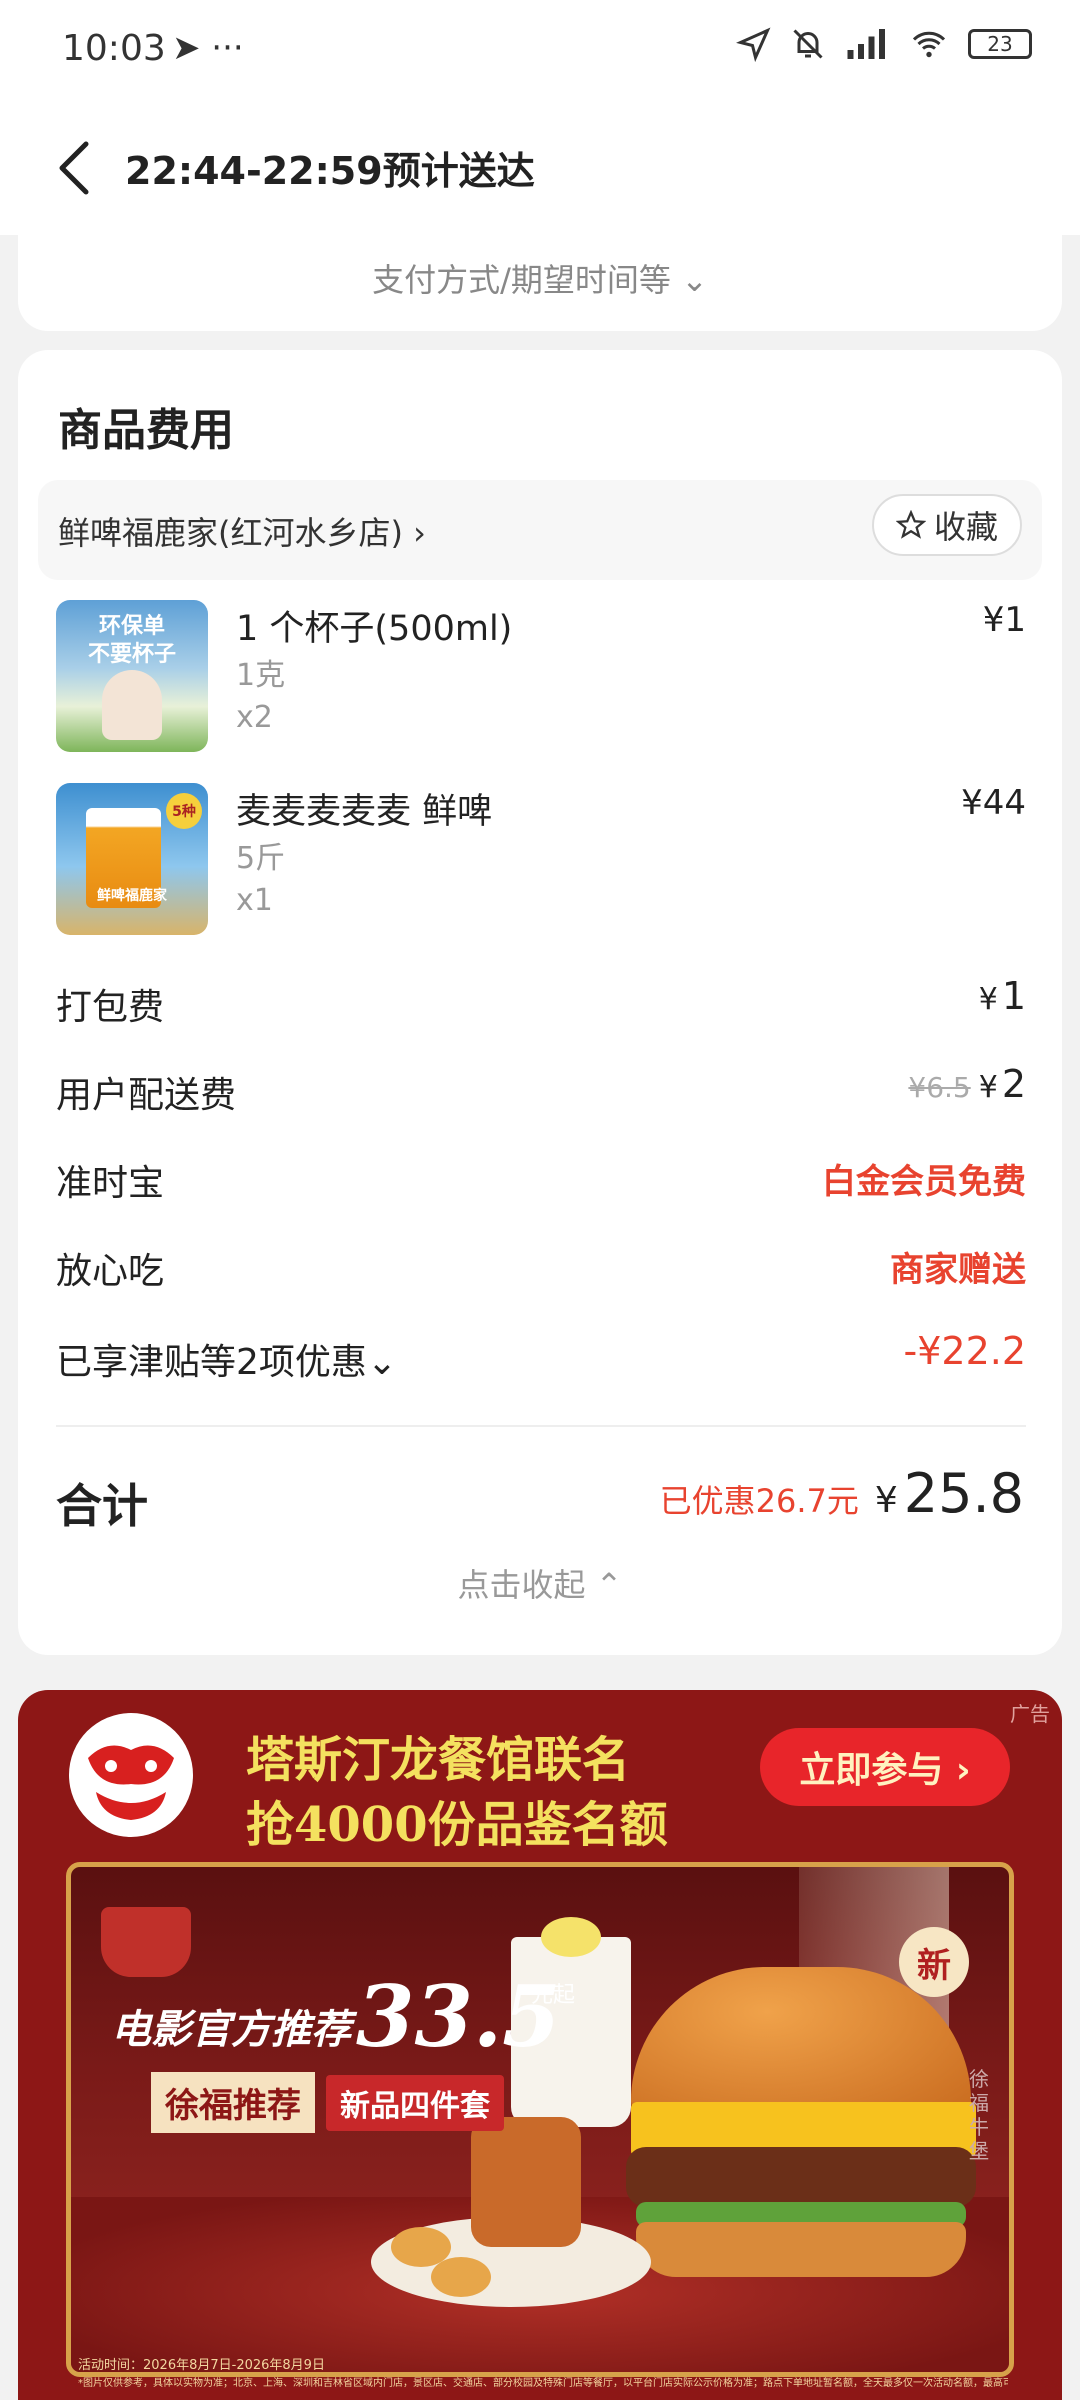  I want to click on list-item: 环保单 不要杯子 1 个杯子(500ml) 1克 x2 ¥1, so click(541, 680).